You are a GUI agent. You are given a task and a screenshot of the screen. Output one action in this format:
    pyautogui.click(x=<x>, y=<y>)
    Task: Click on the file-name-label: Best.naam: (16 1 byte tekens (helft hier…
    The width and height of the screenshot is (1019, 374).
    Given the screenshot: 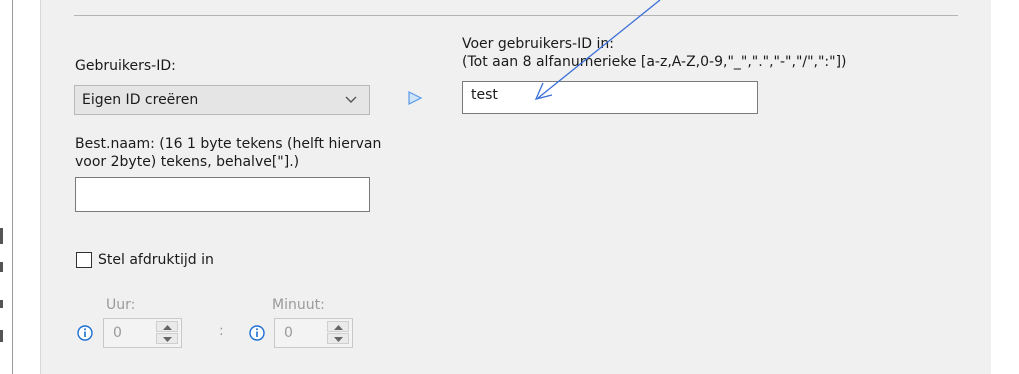 What is the action you would take?
    pyautogui.click(x=228, y=144)
    